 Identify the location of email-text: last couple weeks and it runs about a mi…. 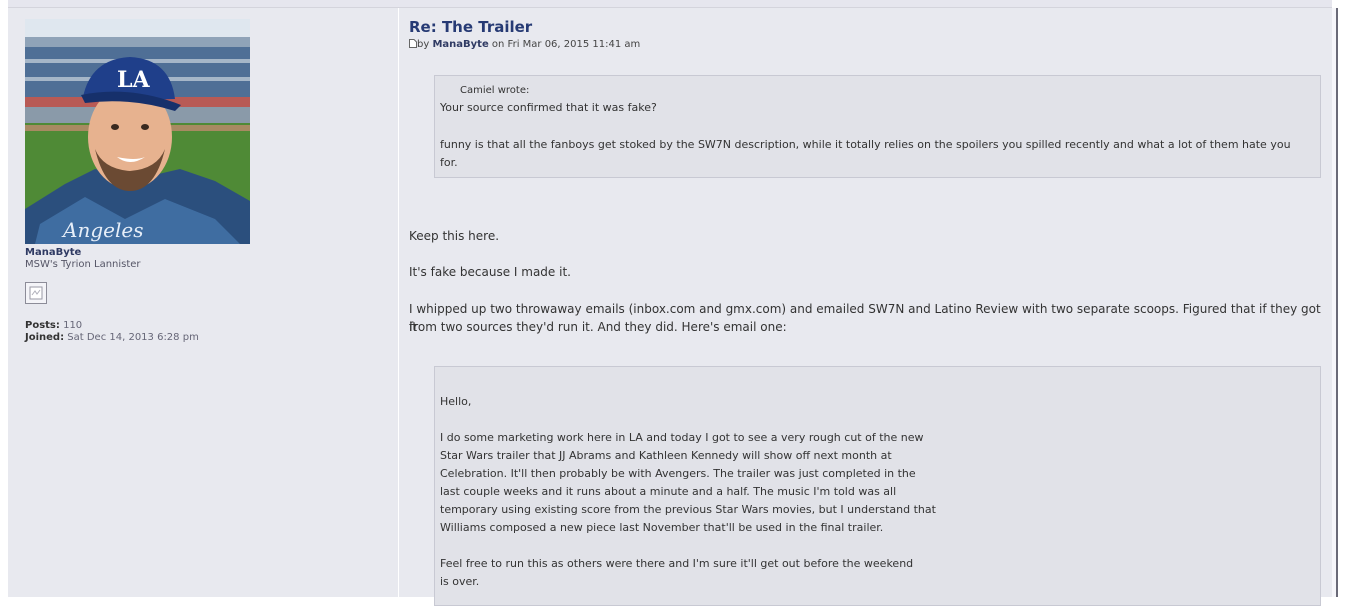
(668, 491).